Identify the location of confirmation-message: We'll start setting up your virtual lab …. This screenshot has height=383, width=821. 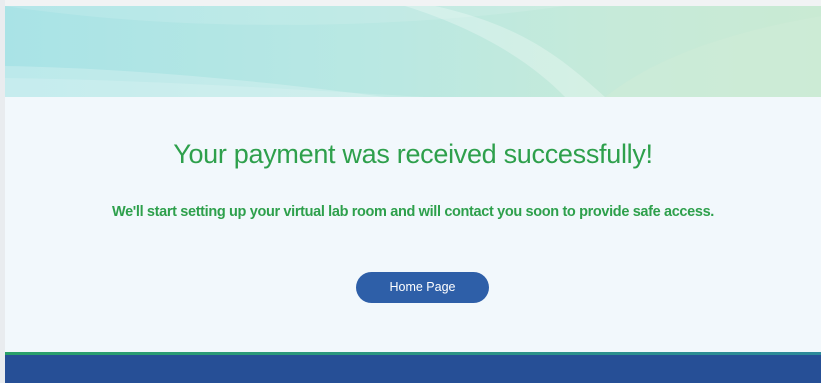
(413, 212).